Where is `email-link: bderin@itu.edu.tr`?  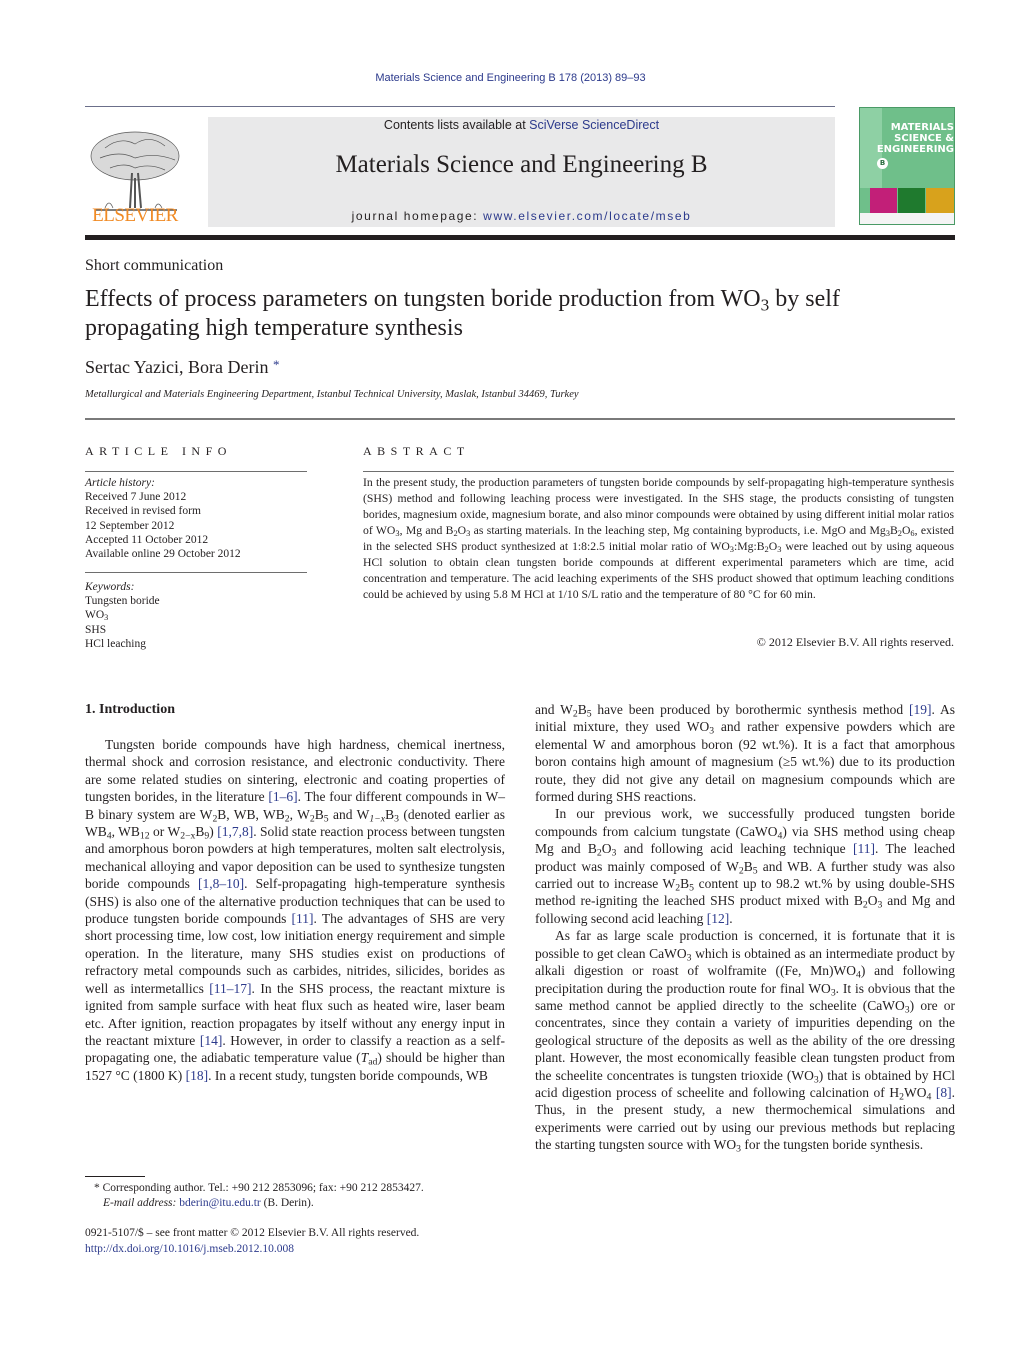 email-link: bderin@itu.edu.tr is located at coordinates (220, 1203).